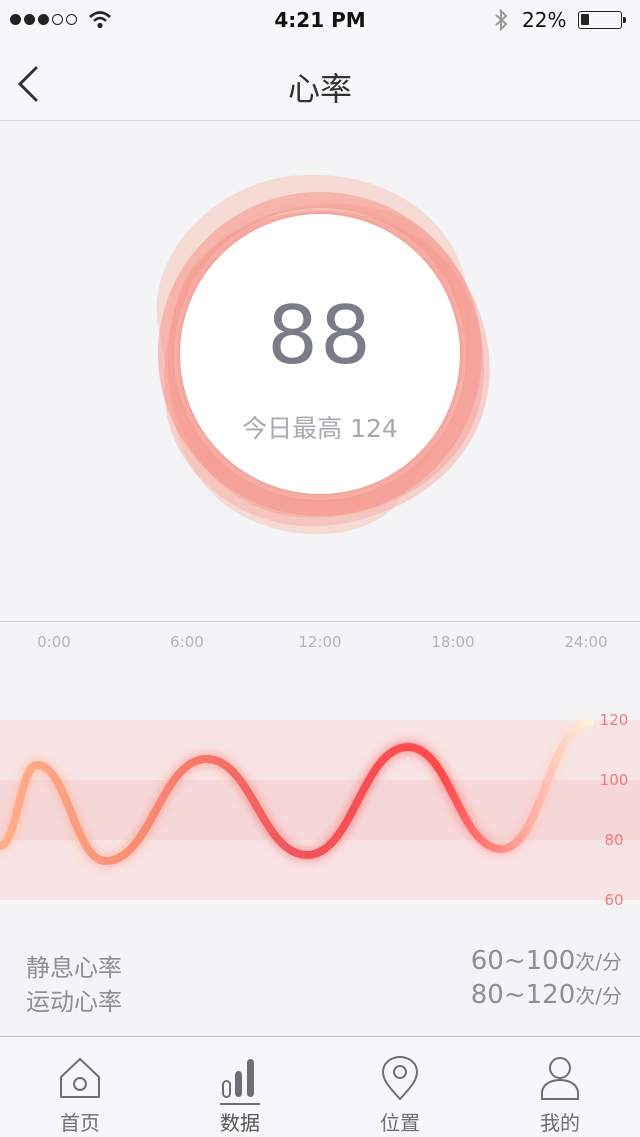  What do you see at coordinates (320, 428) in the screenshot?
I see `today-max-heart-rate: 今日最高 124` at bounding box center [320, 428].